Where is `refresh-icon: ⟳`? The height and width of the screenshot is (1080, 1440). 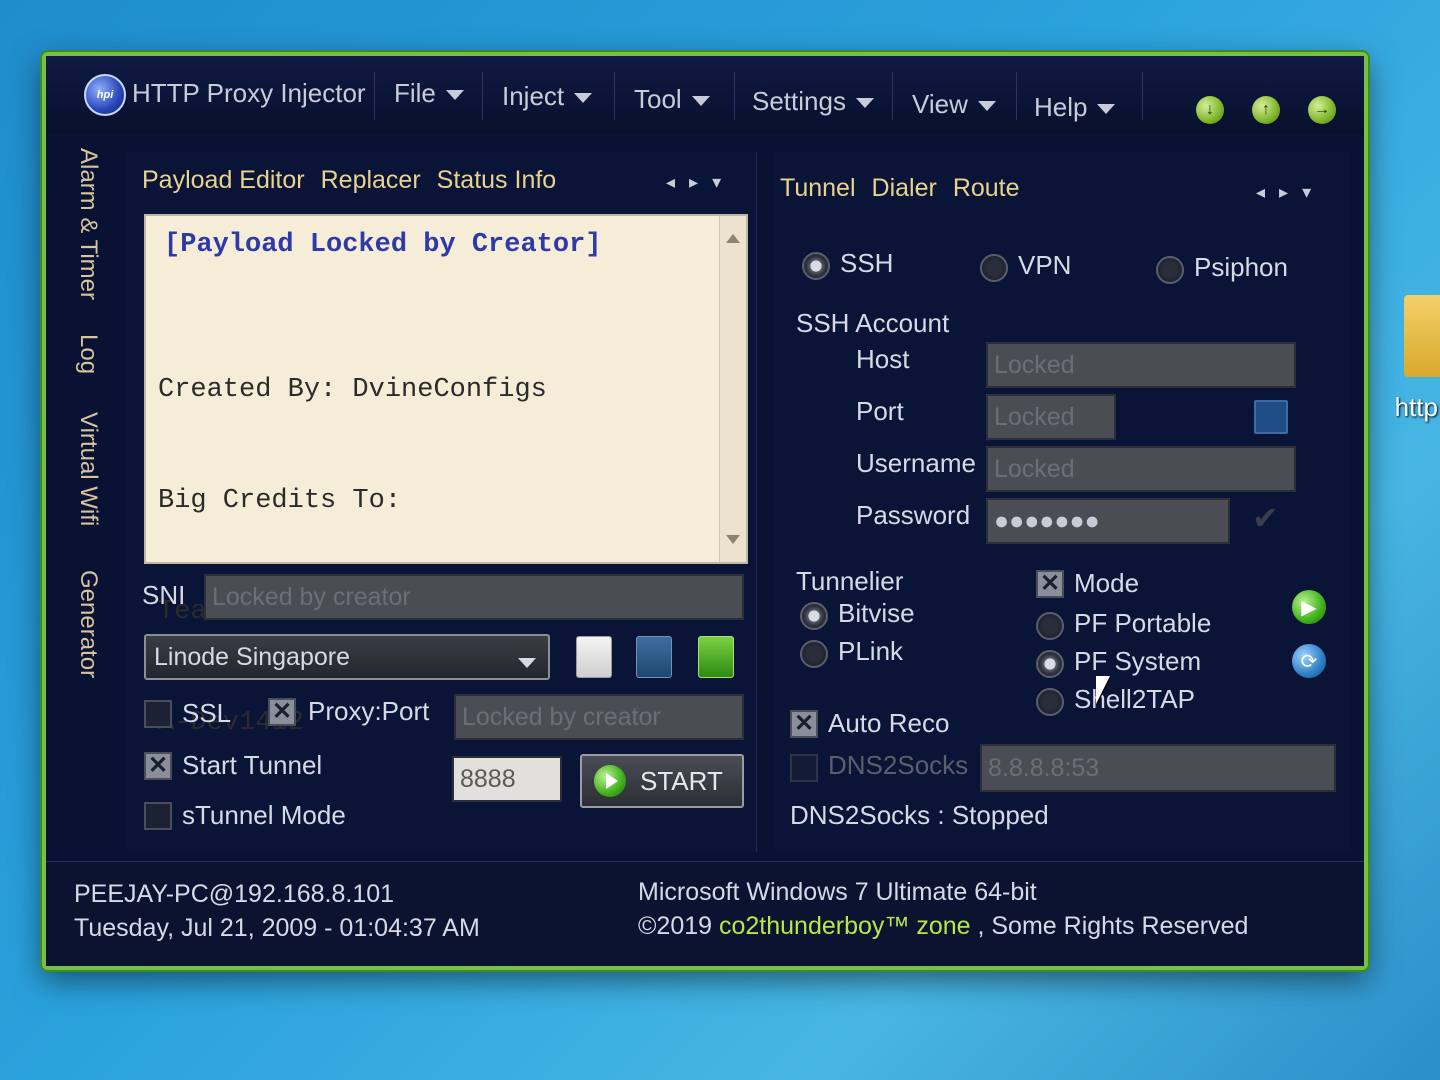
refresh-icon: ⟳ is located at coordinates (1309, 661).